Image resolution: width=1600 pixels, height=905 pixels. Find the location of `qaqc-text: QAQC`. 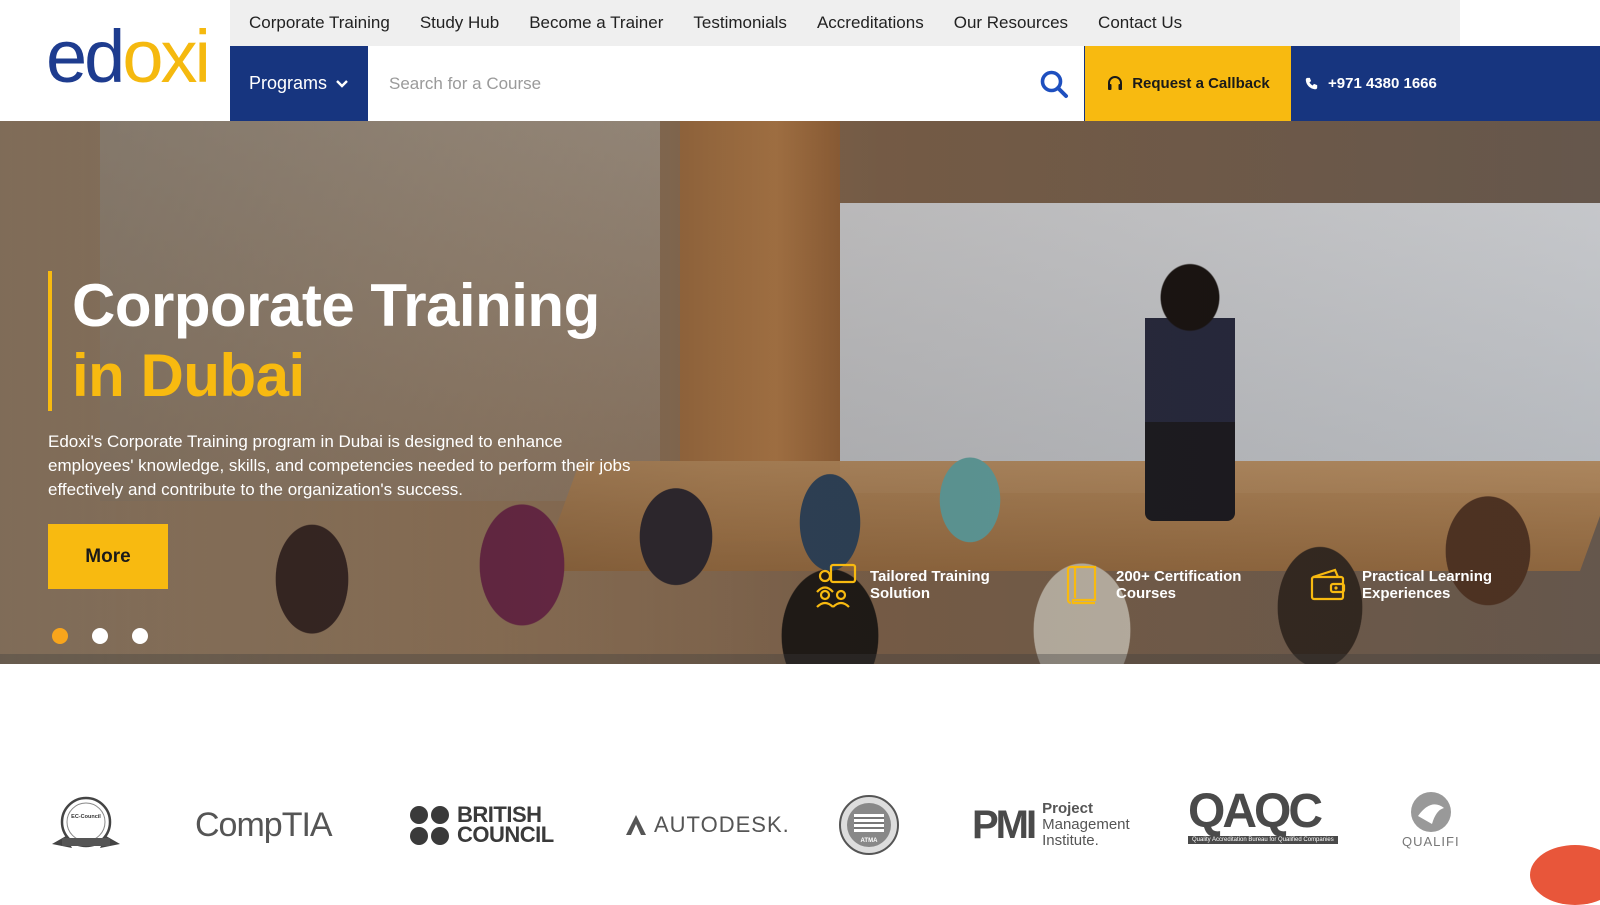

qaqc-text: QAQC is located at coordinates (1255, 811).